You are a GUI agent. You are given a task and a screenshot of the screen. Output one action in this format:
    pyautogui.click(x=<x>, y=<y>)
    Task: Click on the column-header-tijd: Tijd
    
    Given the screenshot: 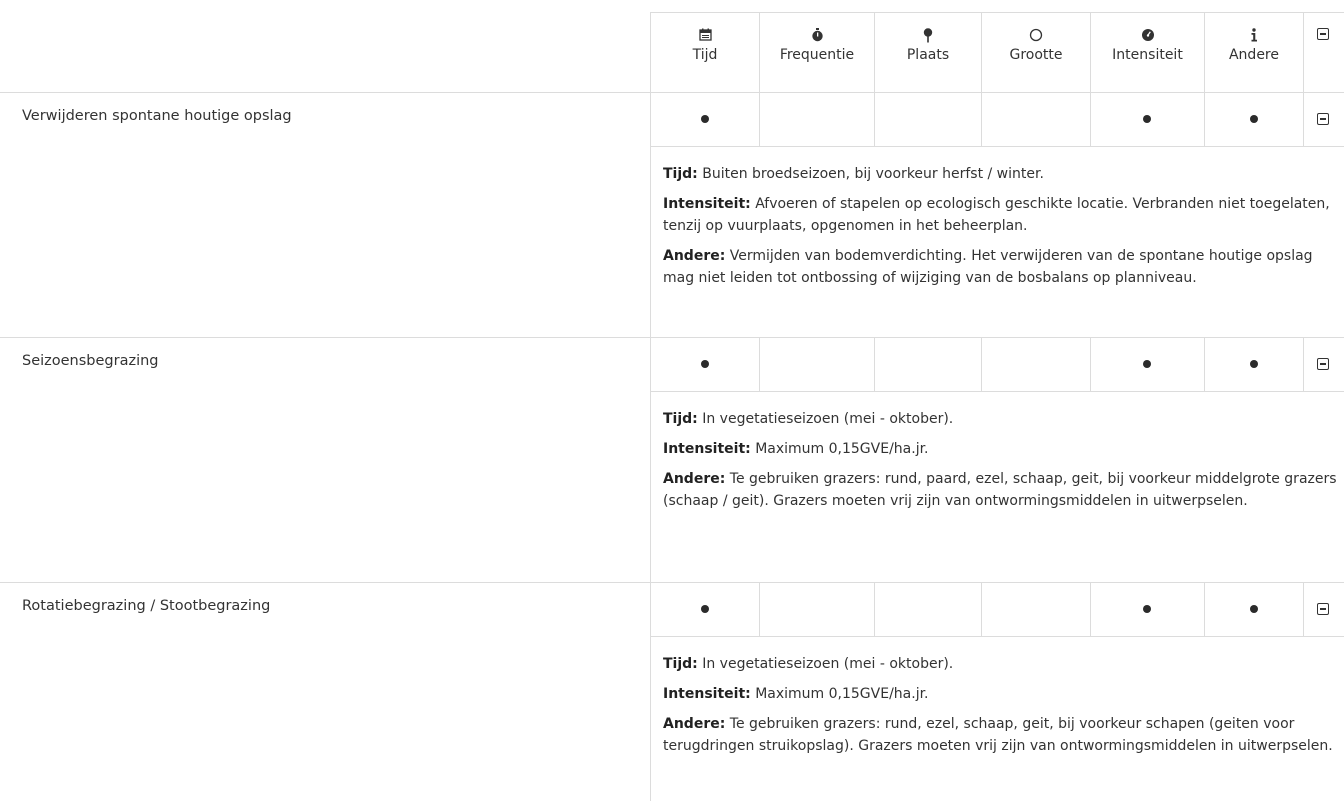 What is the action you would take?
    pyautogui.click(x=705, y=45)
    